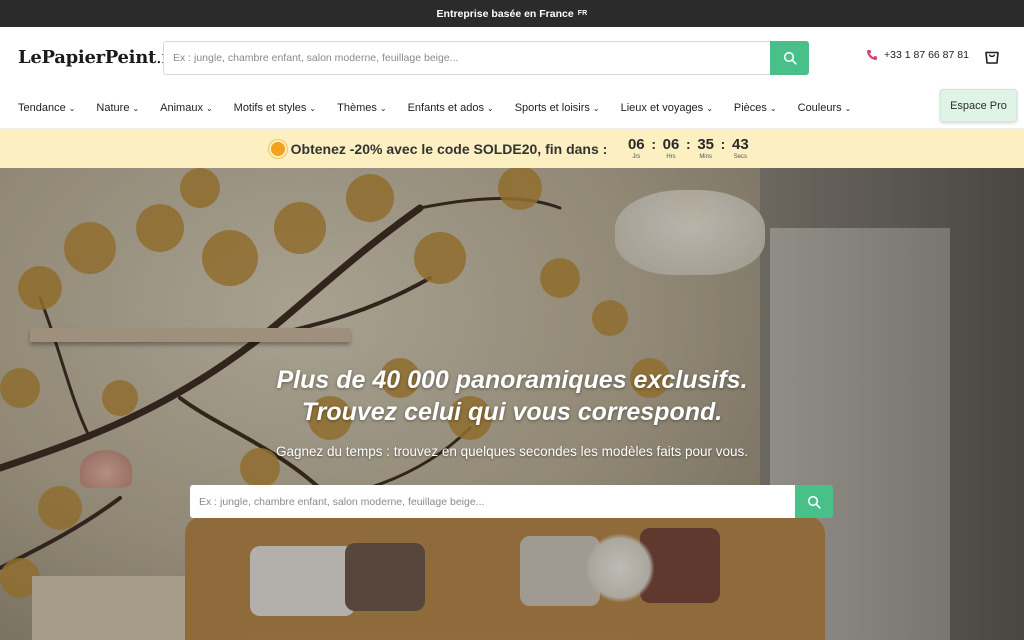  What do you see at coordinates (978, 105) in the screenshot?
I see `espace-pro-button: Espace Pro` at bounding box center [978, 105].